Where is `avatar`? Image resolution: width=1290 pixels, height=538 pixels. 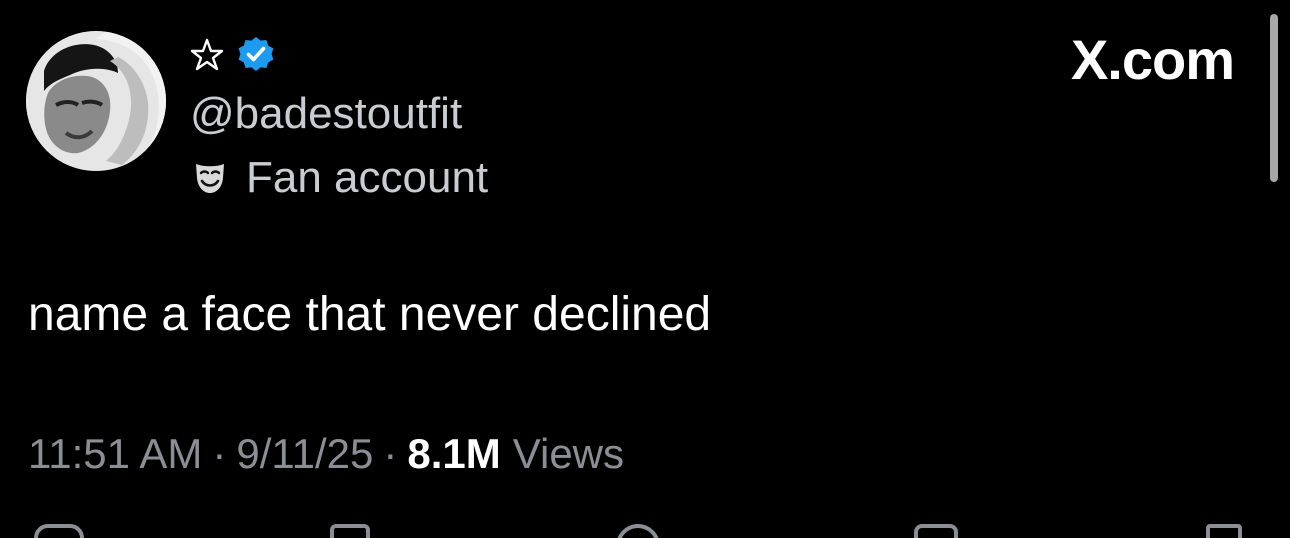 avatar is located at coordinates (96, 101).